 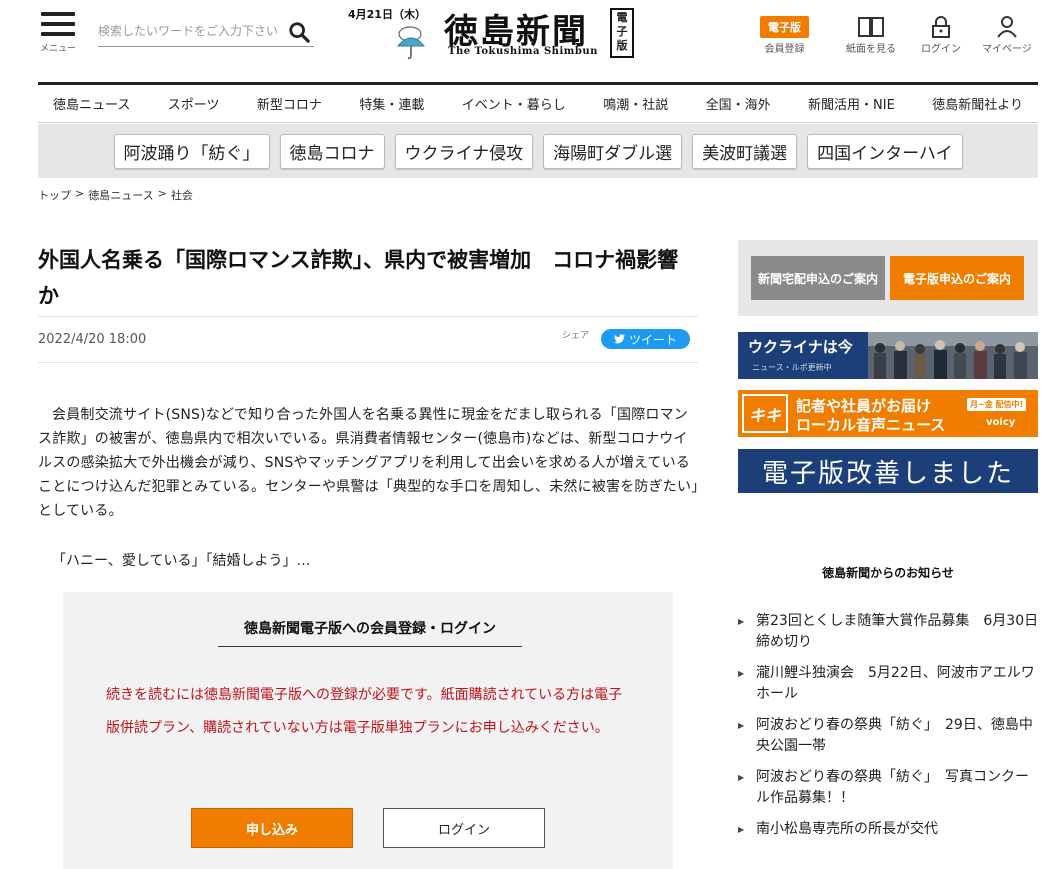 I want to click on twitter-bird-icon, so click(x=619, y=339).